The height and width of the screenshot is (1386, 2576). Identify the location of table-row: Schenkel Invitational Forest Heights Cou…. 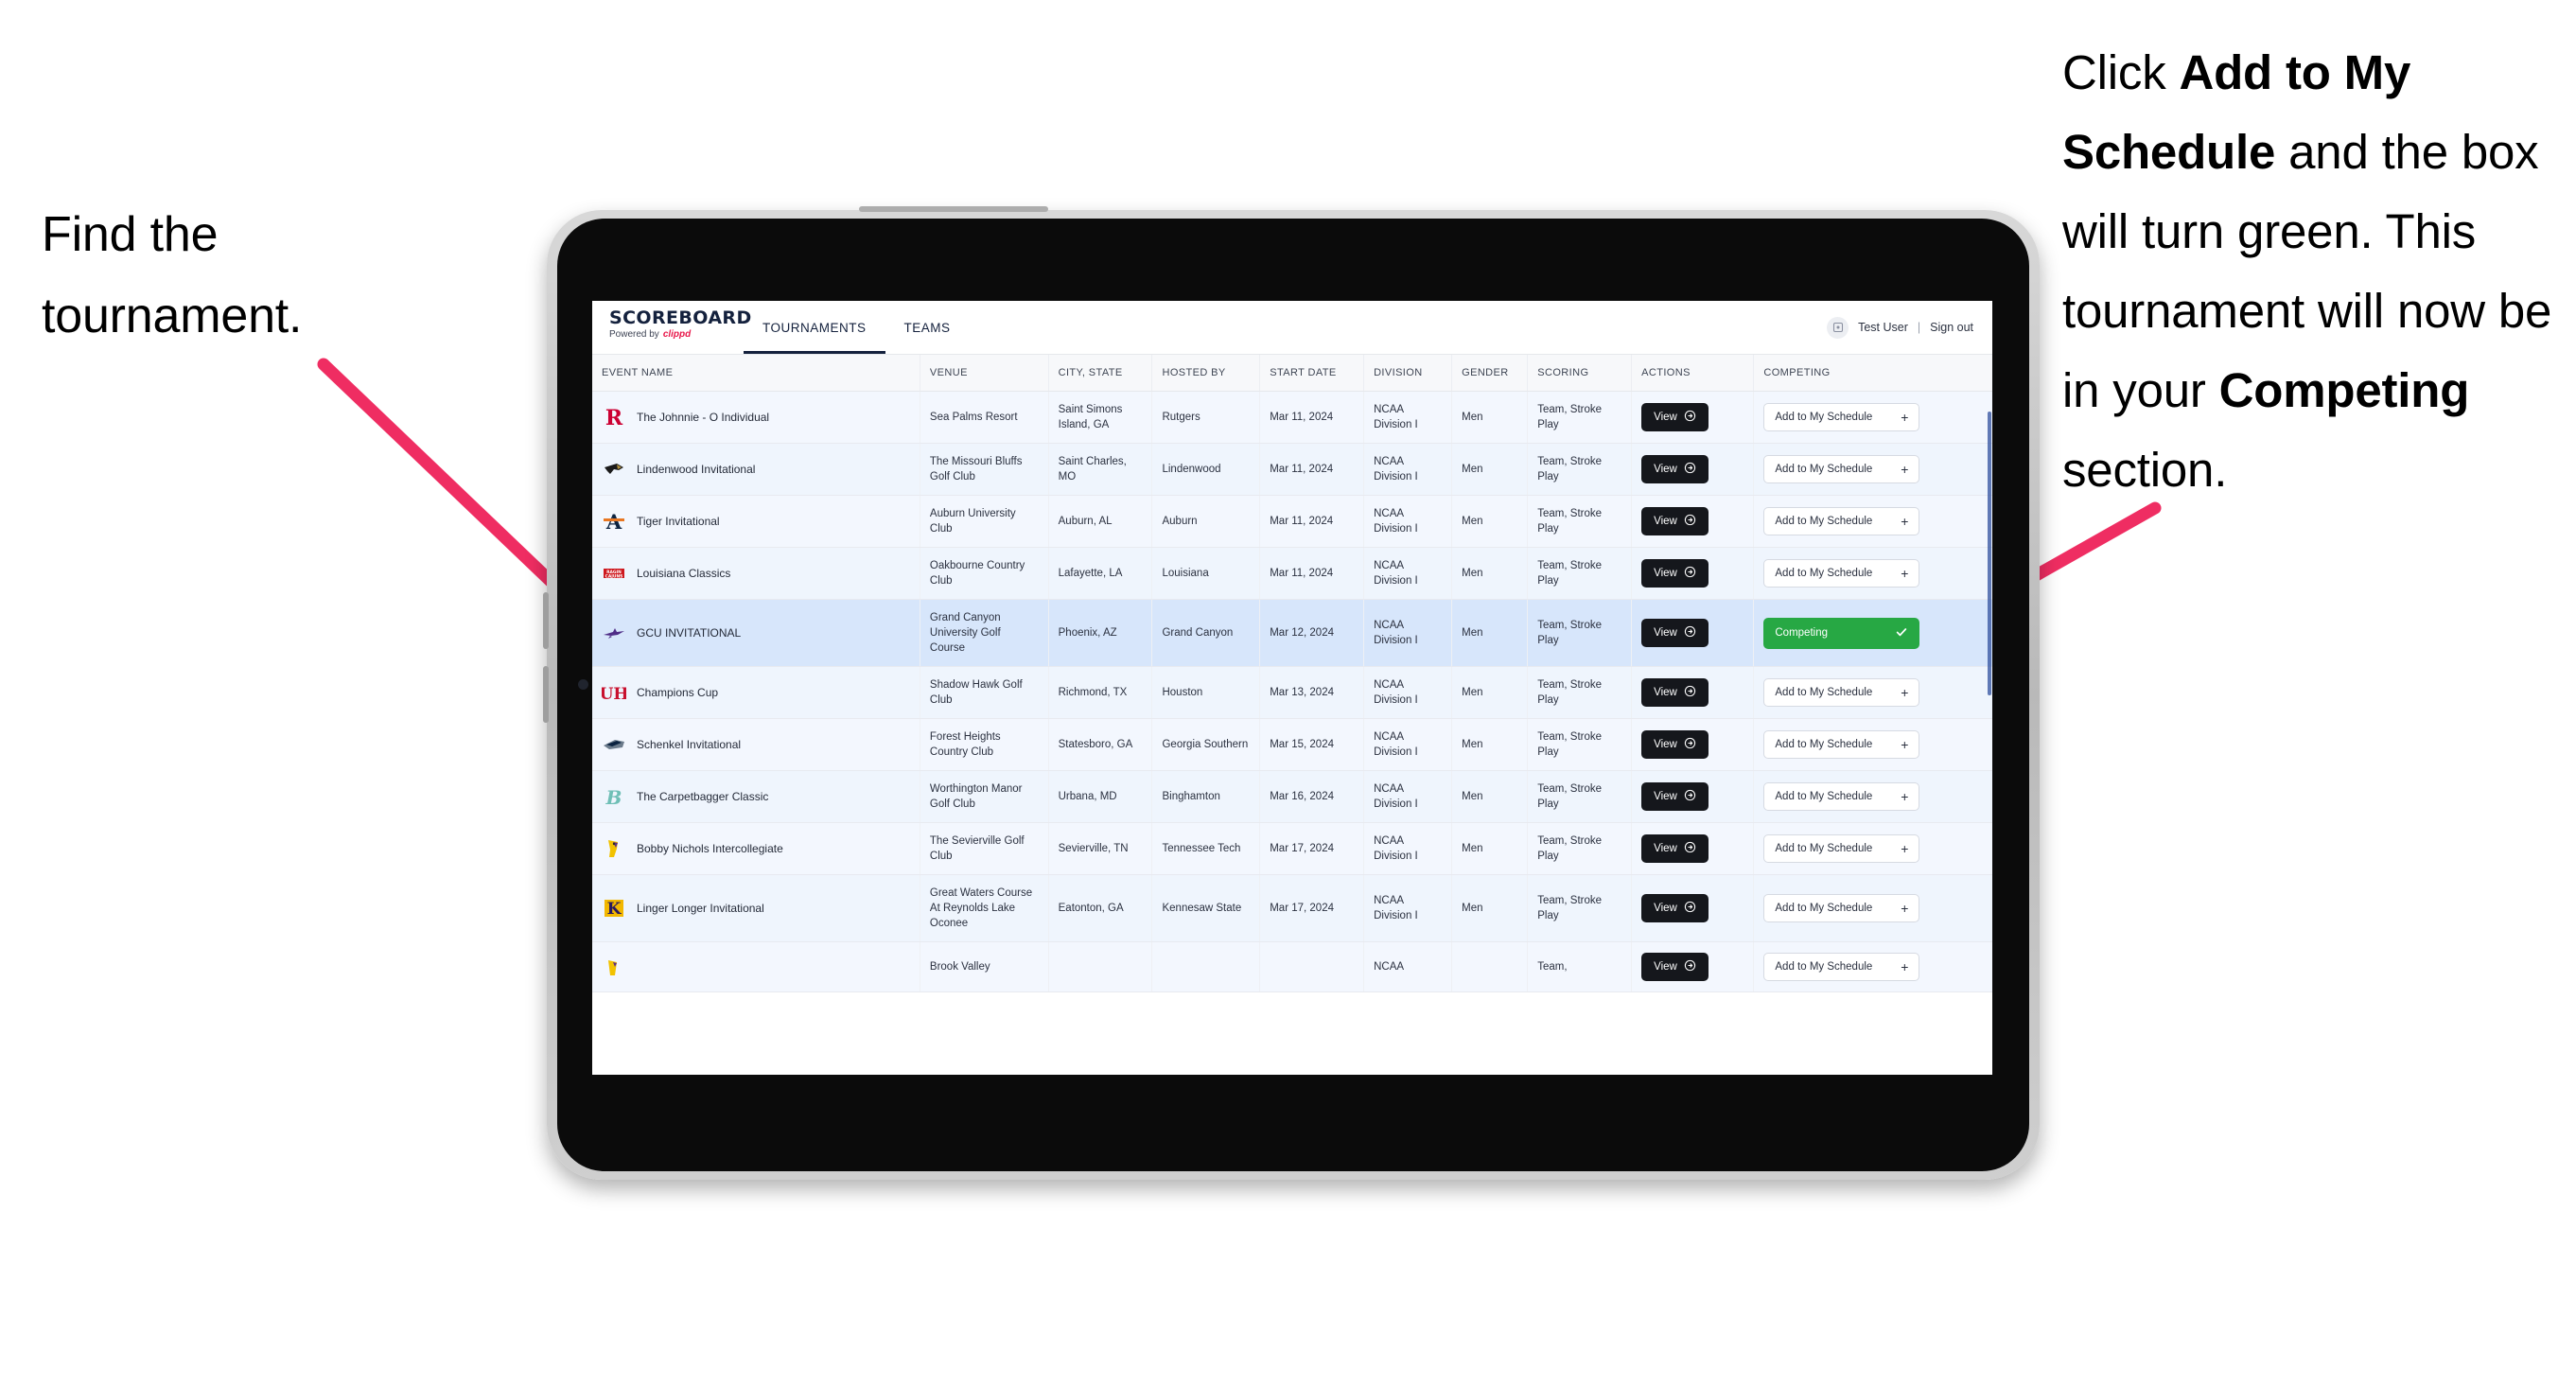
(1292, 744).